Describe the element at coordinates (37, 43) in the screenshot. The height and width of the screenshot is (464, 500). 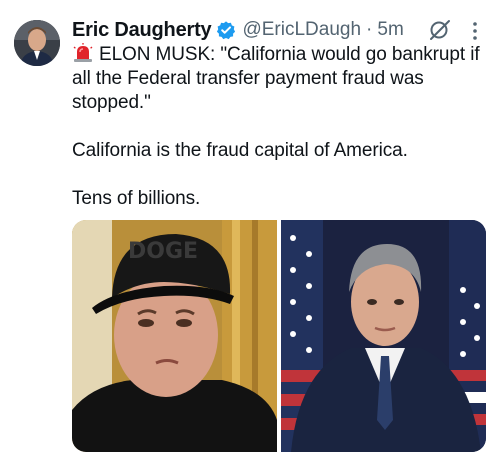
I see `avatar` at that location.